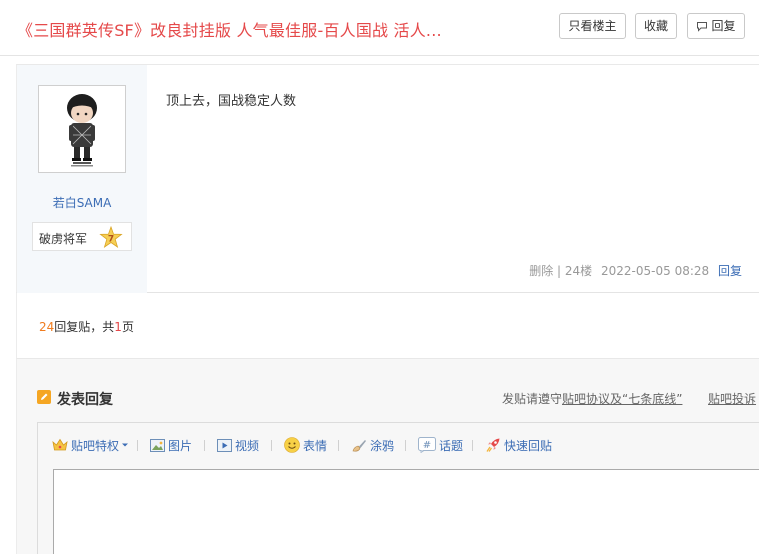 The image size is (759, 554). I want to click on chevron-down-icon, so click(125, 445).